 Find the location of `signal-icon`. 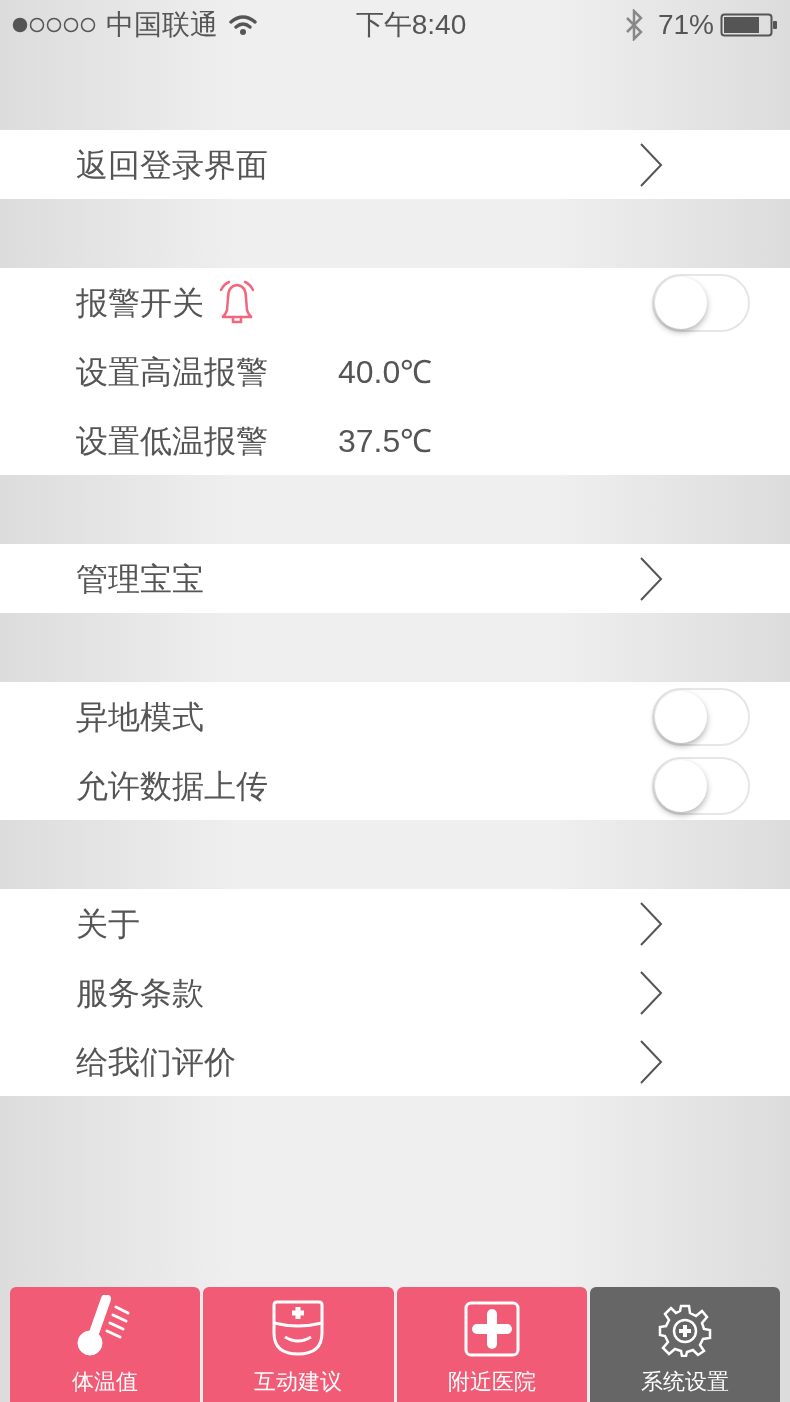

signal-icon is located at coordinates (55, 25).